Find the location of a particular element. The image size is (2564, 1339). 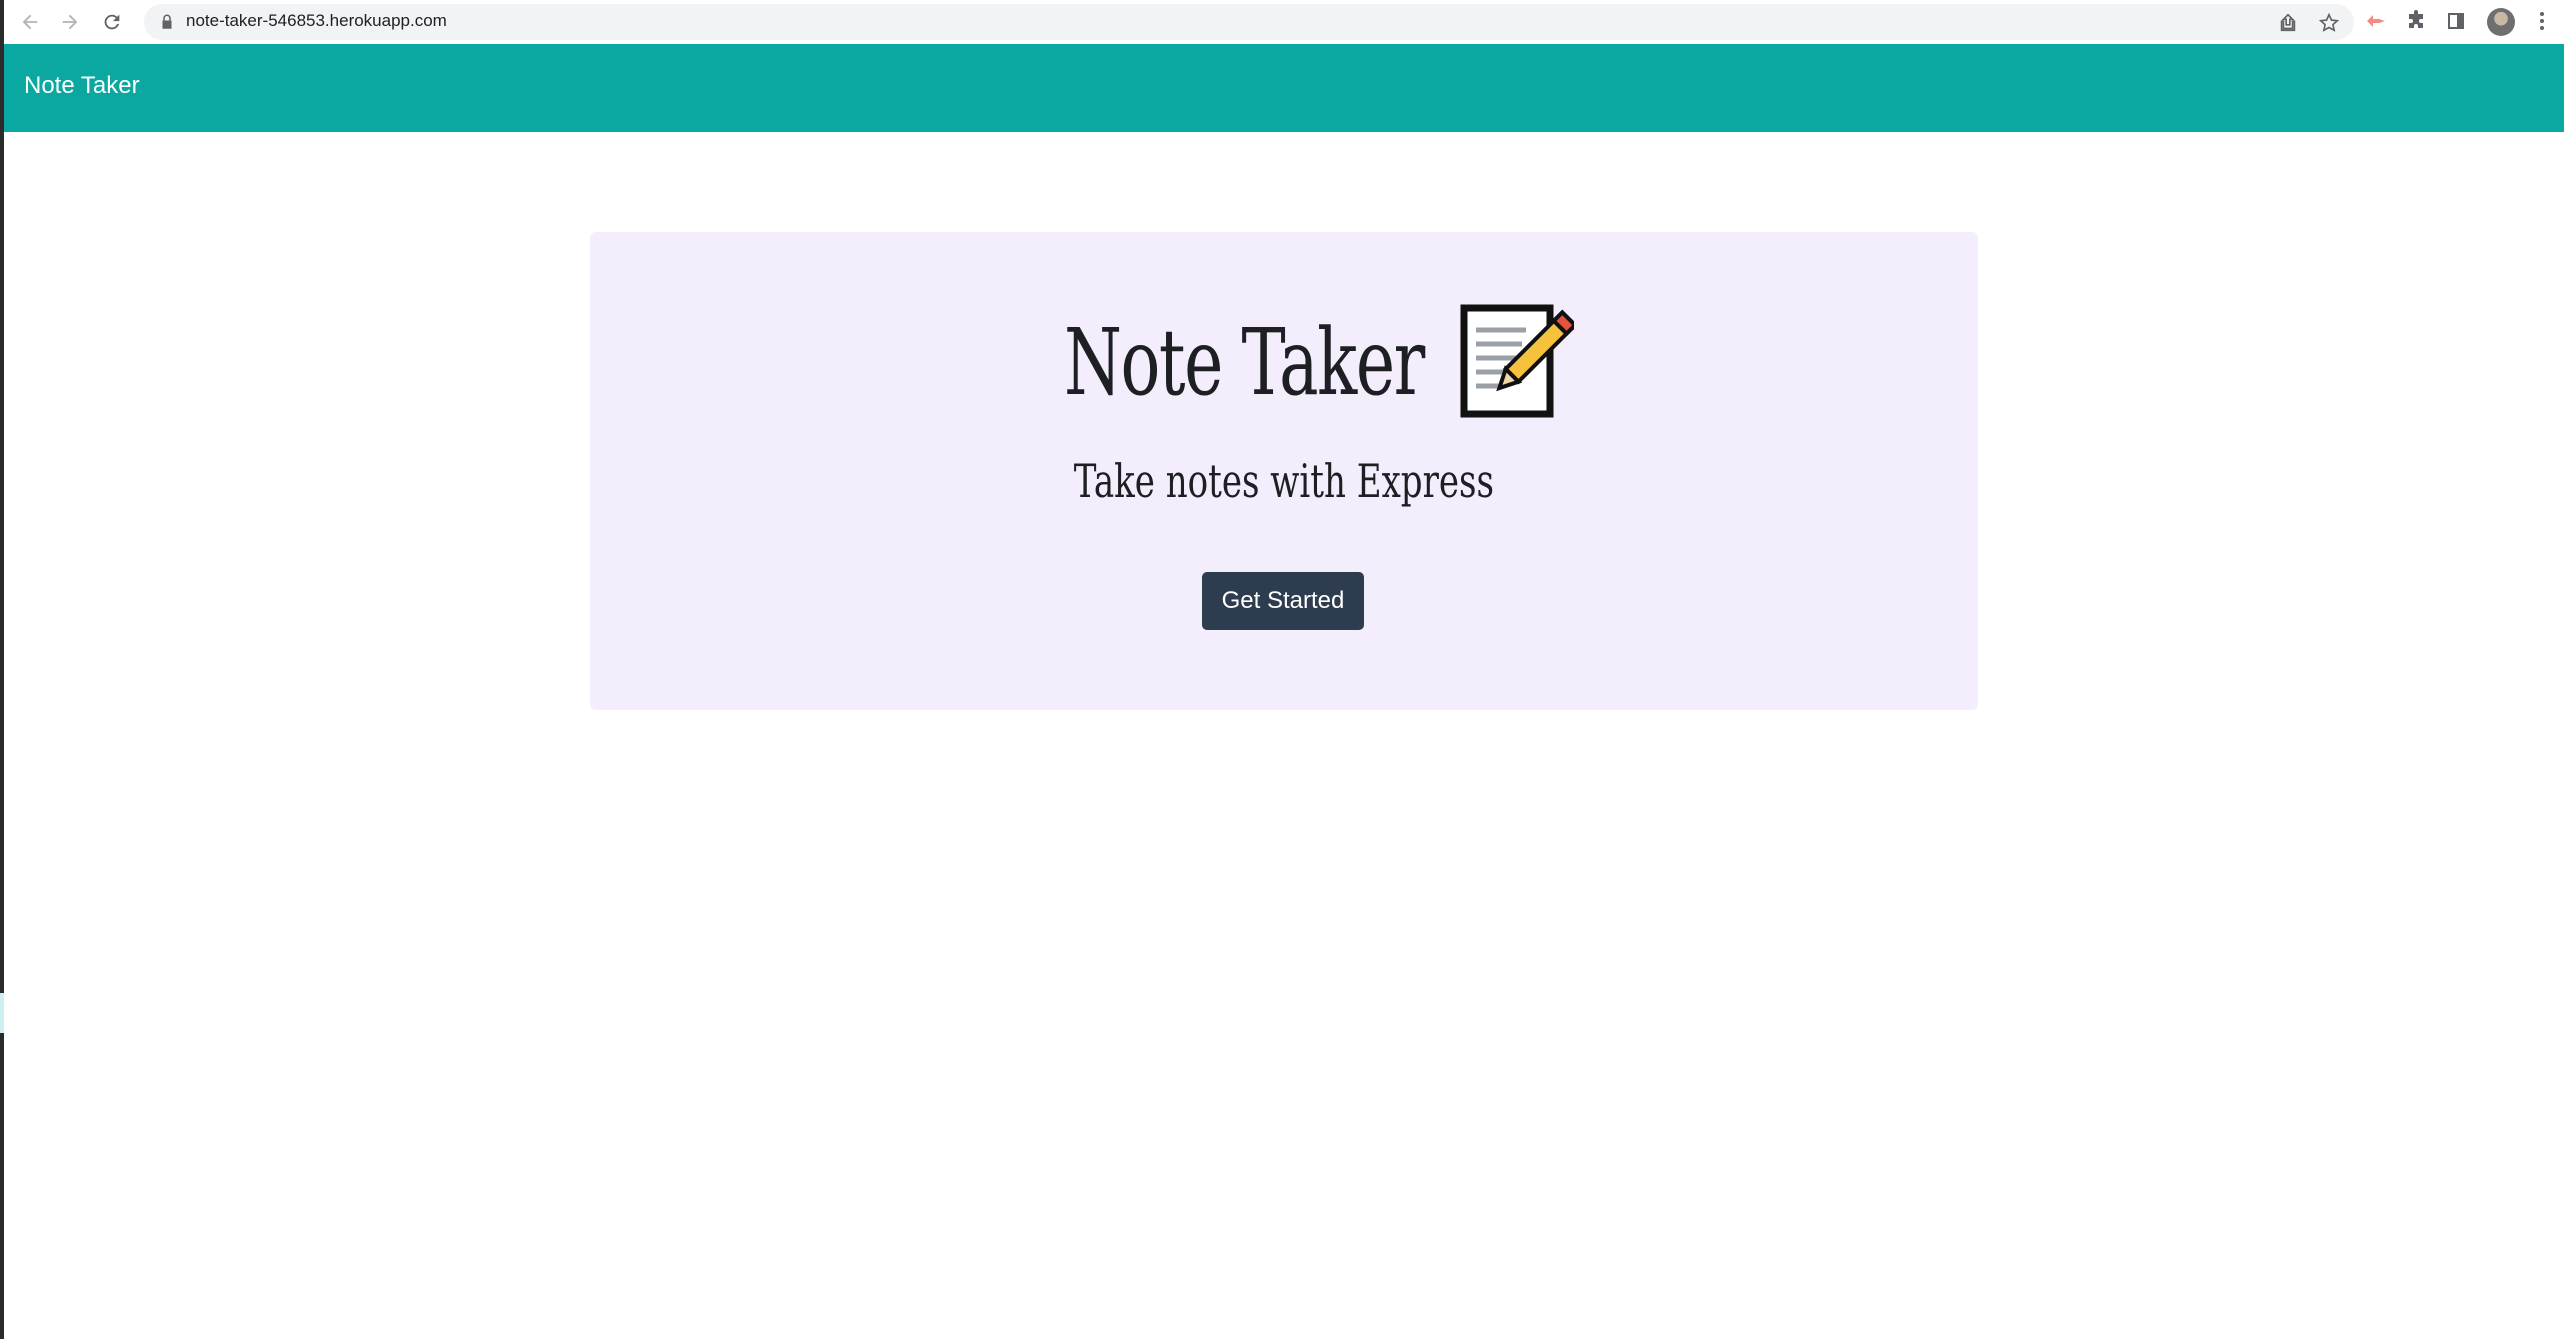

menu-dots-icon is located at coordinates (2542, 21).